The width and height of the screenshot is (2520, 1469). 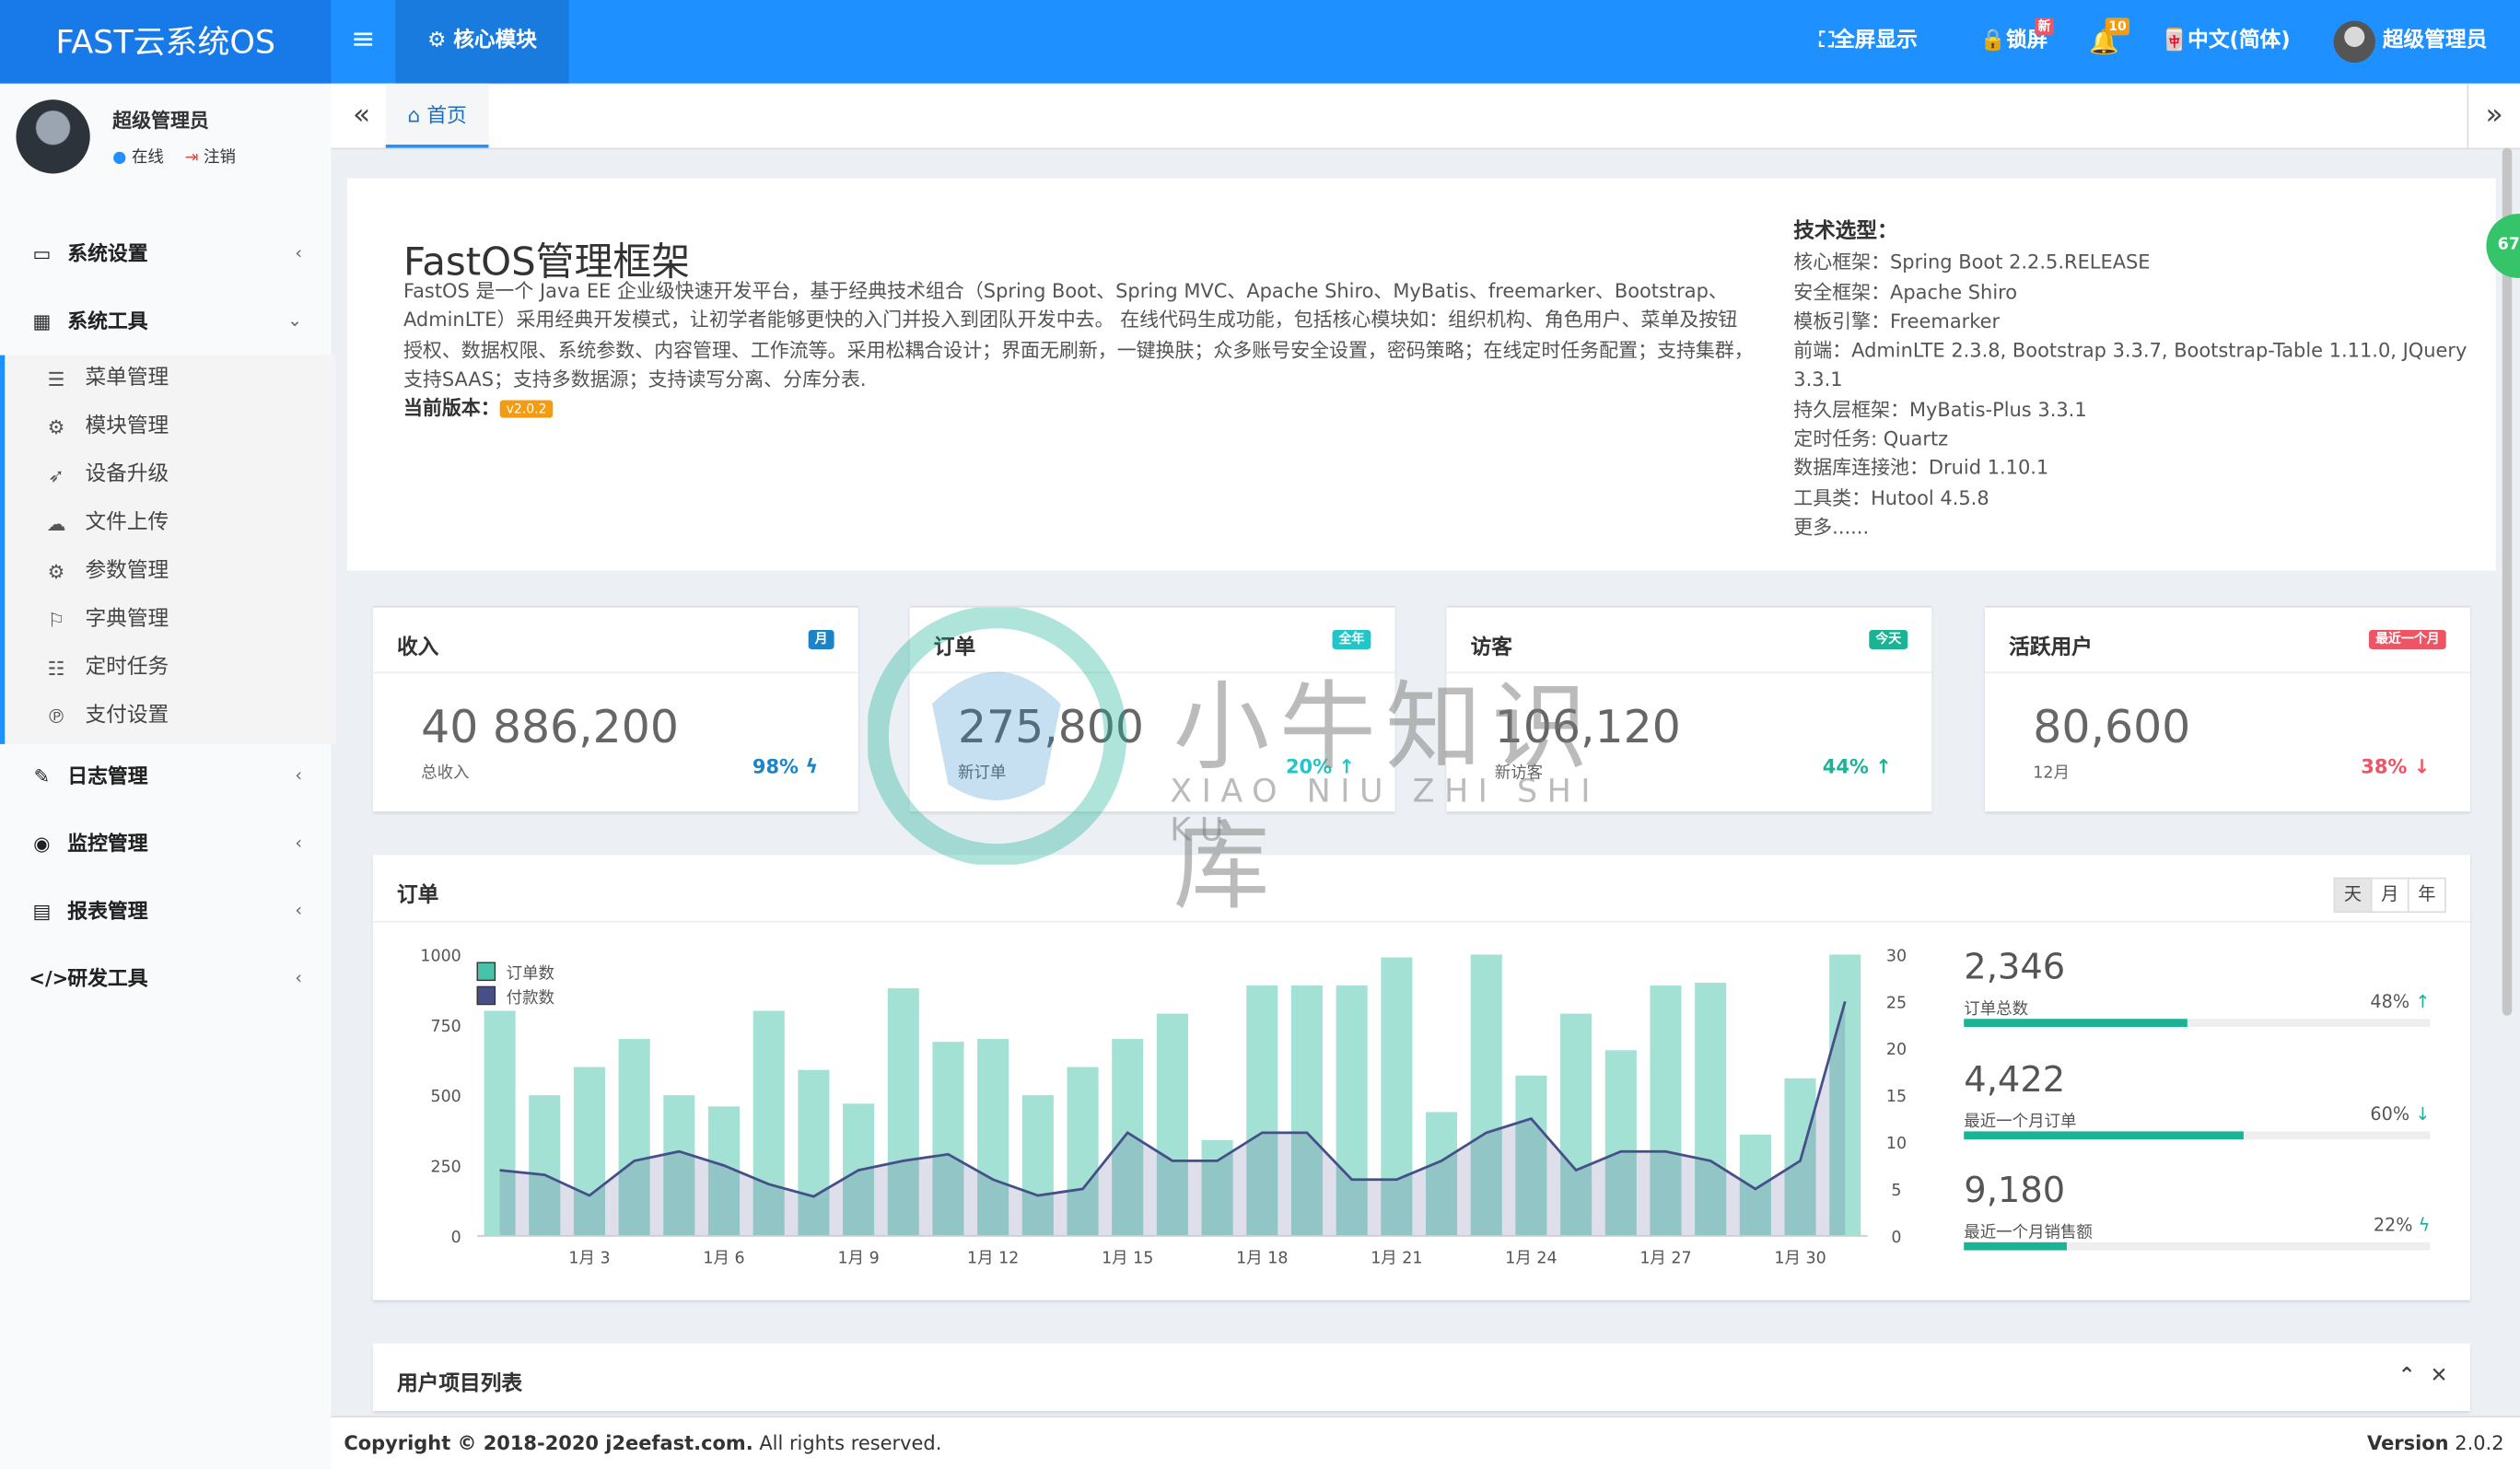 What do you see at coordinates (170, 716) in the screenshot?
I see `submenu-item-payment: ℗ 支付设置` at bounding box center [170, 716].